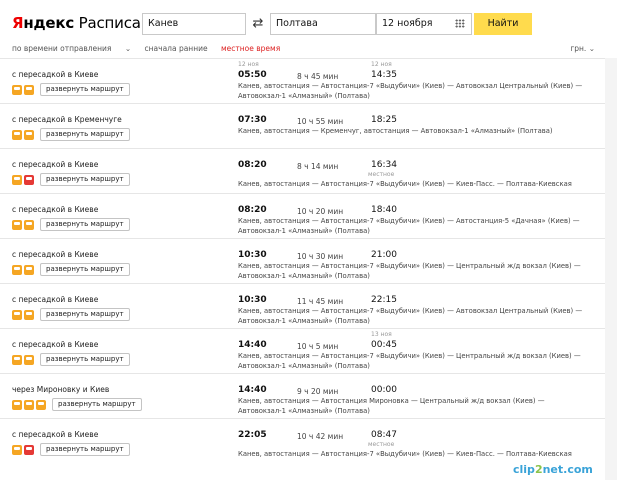 Image resolution: width=617 pixels, height=480 pixels. Describe the element at coordinates (582, 48) in the screenshot. I see `currency-dropdown: грн. ⌄` at that location.